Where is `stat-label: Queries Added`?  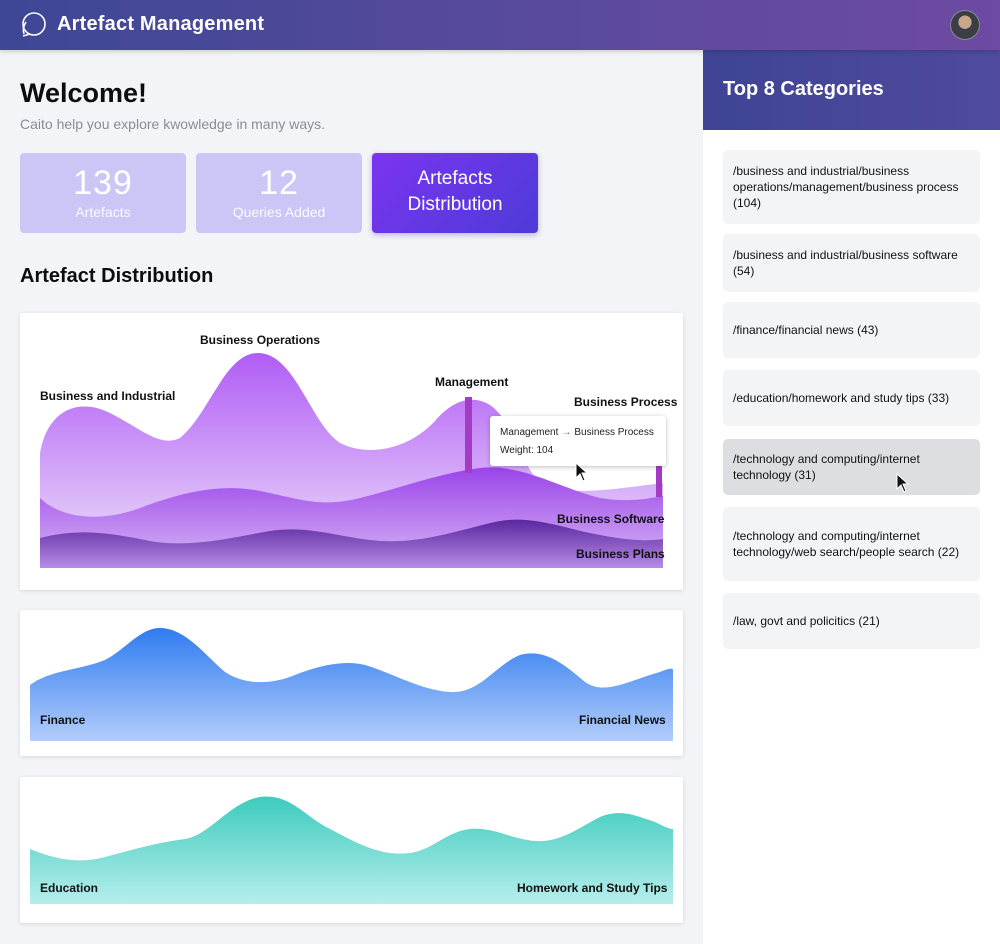
stat-label: Queries Added is located at coordinates (279, 212).